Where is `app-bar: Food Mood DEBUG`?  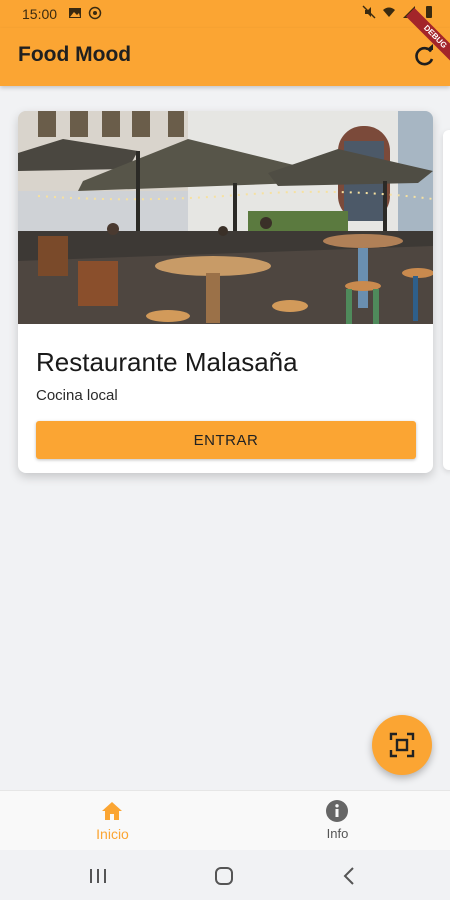
app-bar: Food Mood DEBUG is located at coordinates (225, 47).